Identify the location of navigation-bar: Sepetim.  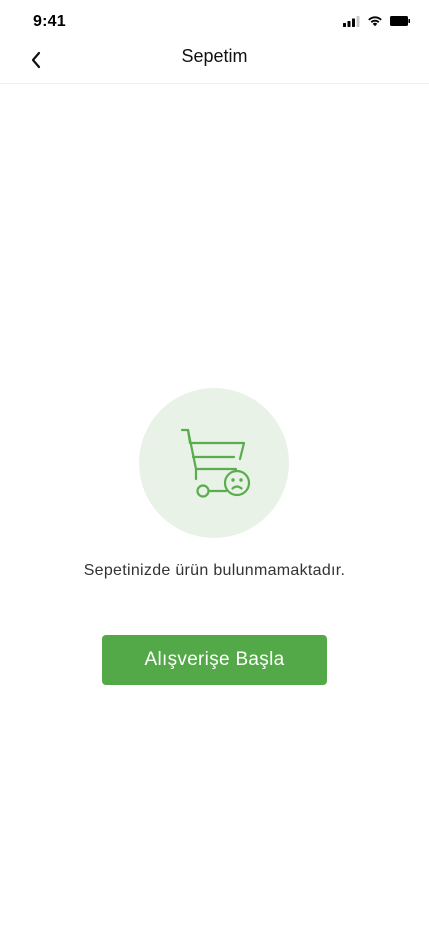
(214, 60).